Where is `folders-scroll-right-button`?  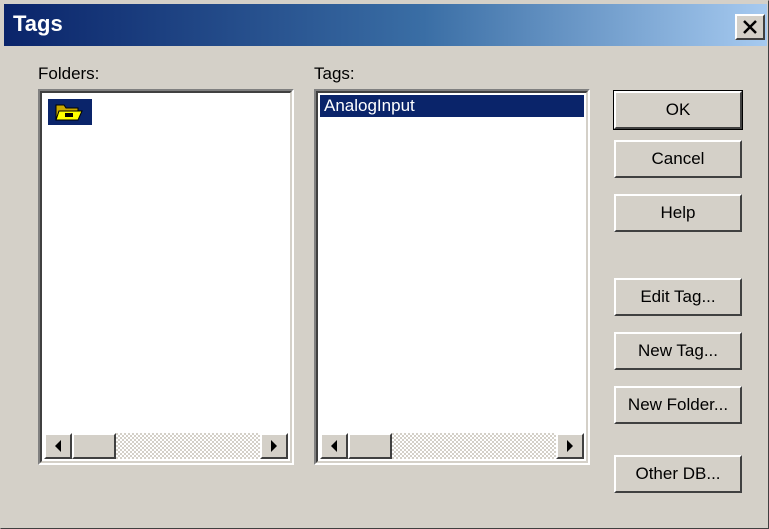 folders-scroll-right-button is located at coordinates (274, 446).